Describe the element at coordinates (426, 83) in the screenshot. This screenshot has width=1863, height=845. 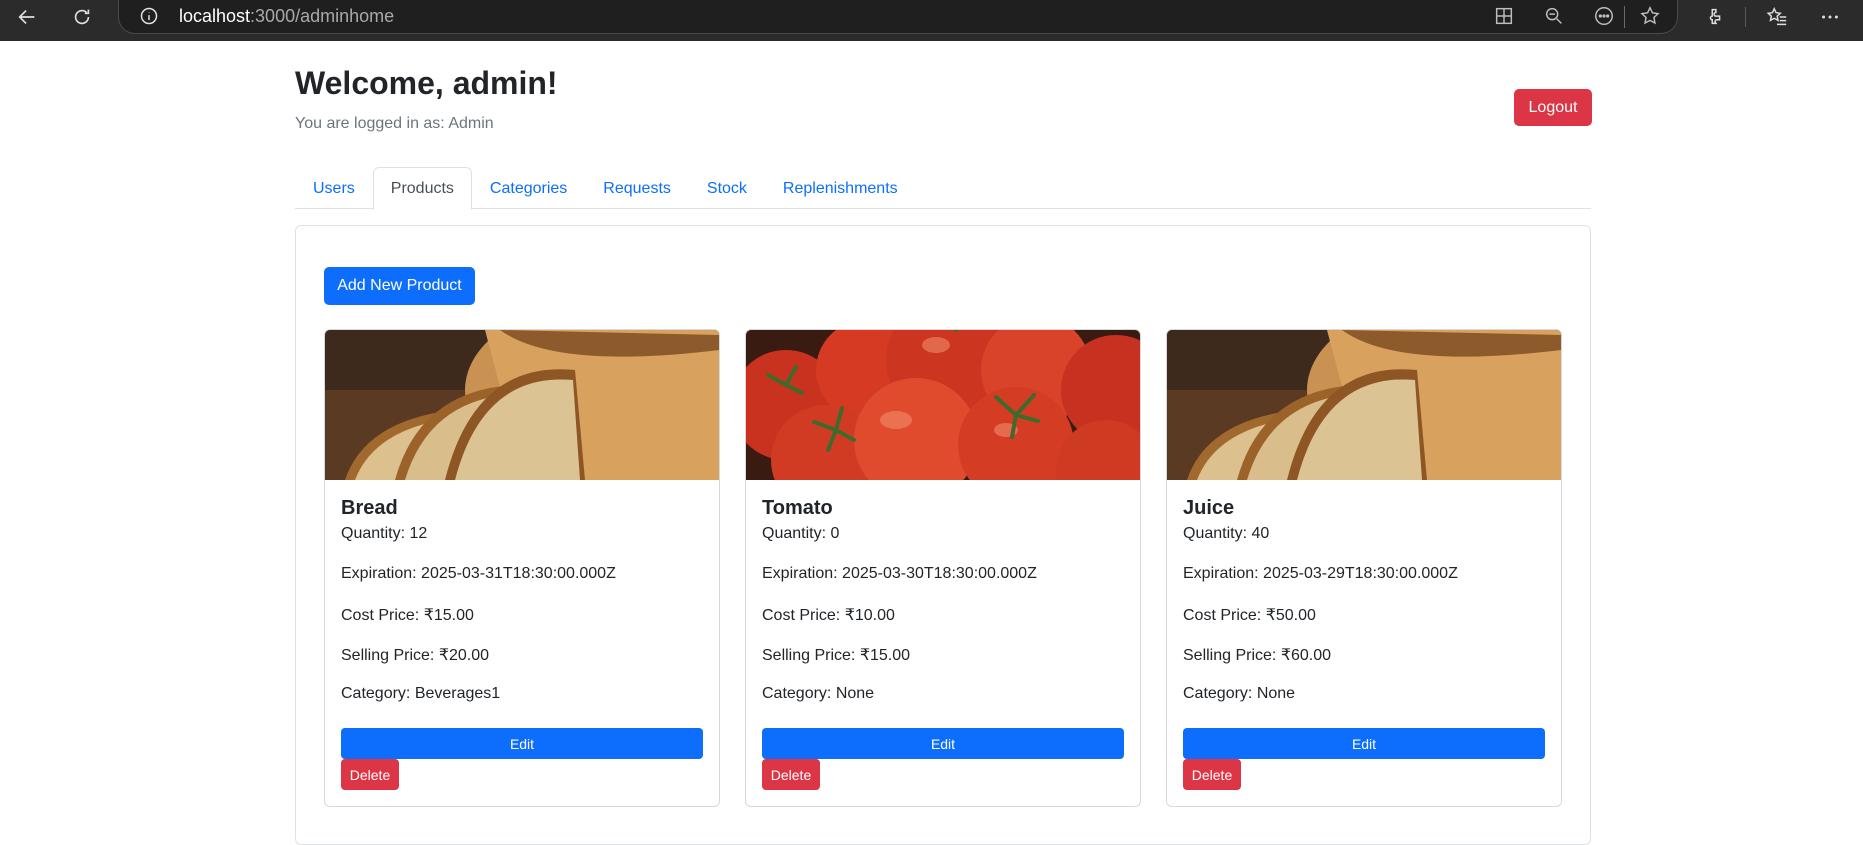
I see `page-title: Welcome, admin!` at that location.